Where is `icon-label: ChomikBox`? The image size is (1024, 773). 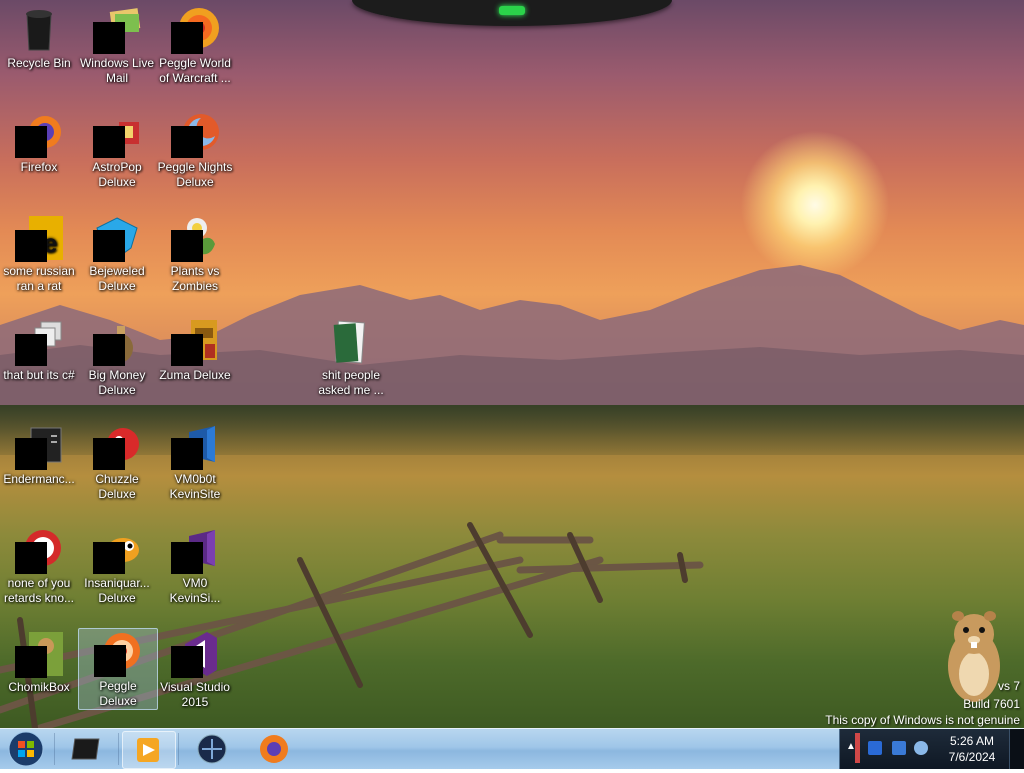 icon-label: ChomikBox is located at coordinates (39, 687).